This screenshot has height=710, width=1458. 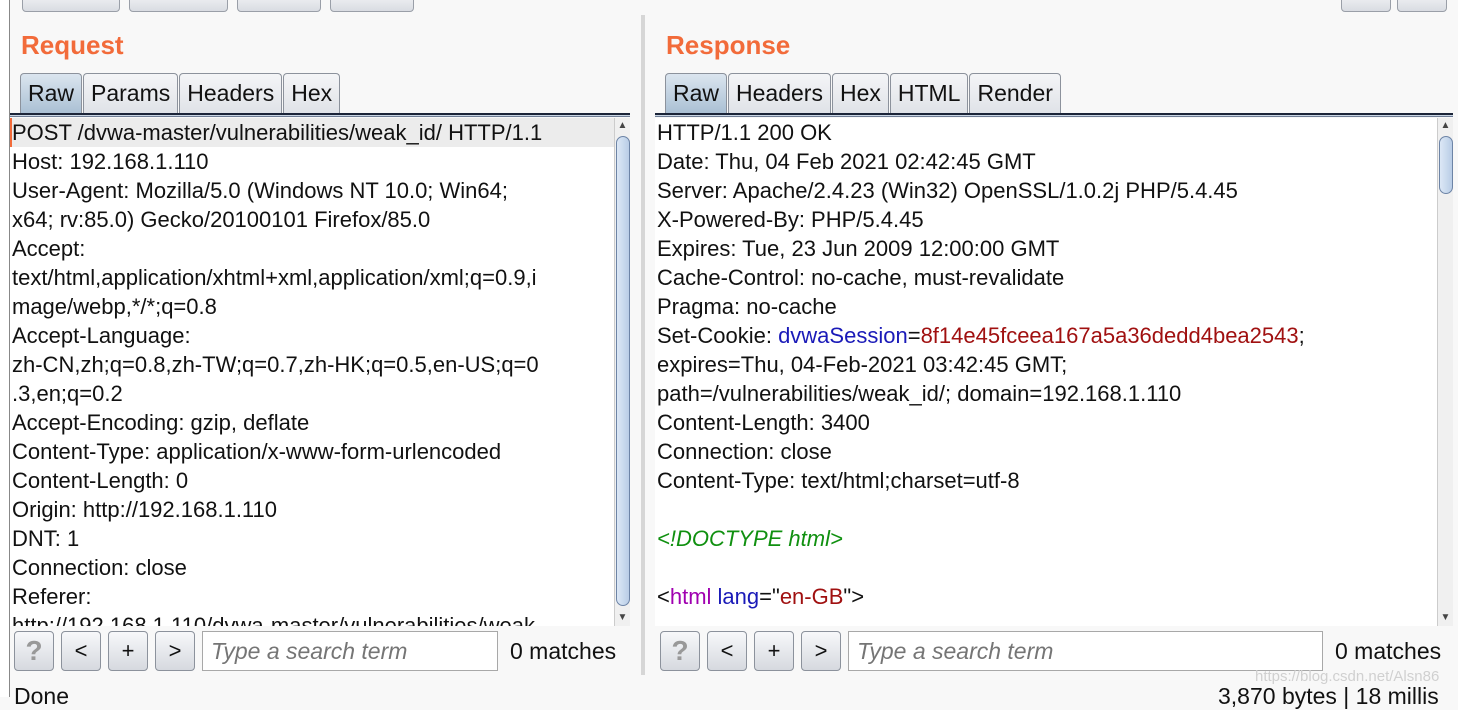 I want to click on text-line: Content-Length: 3400, so click(x=763, y=422).